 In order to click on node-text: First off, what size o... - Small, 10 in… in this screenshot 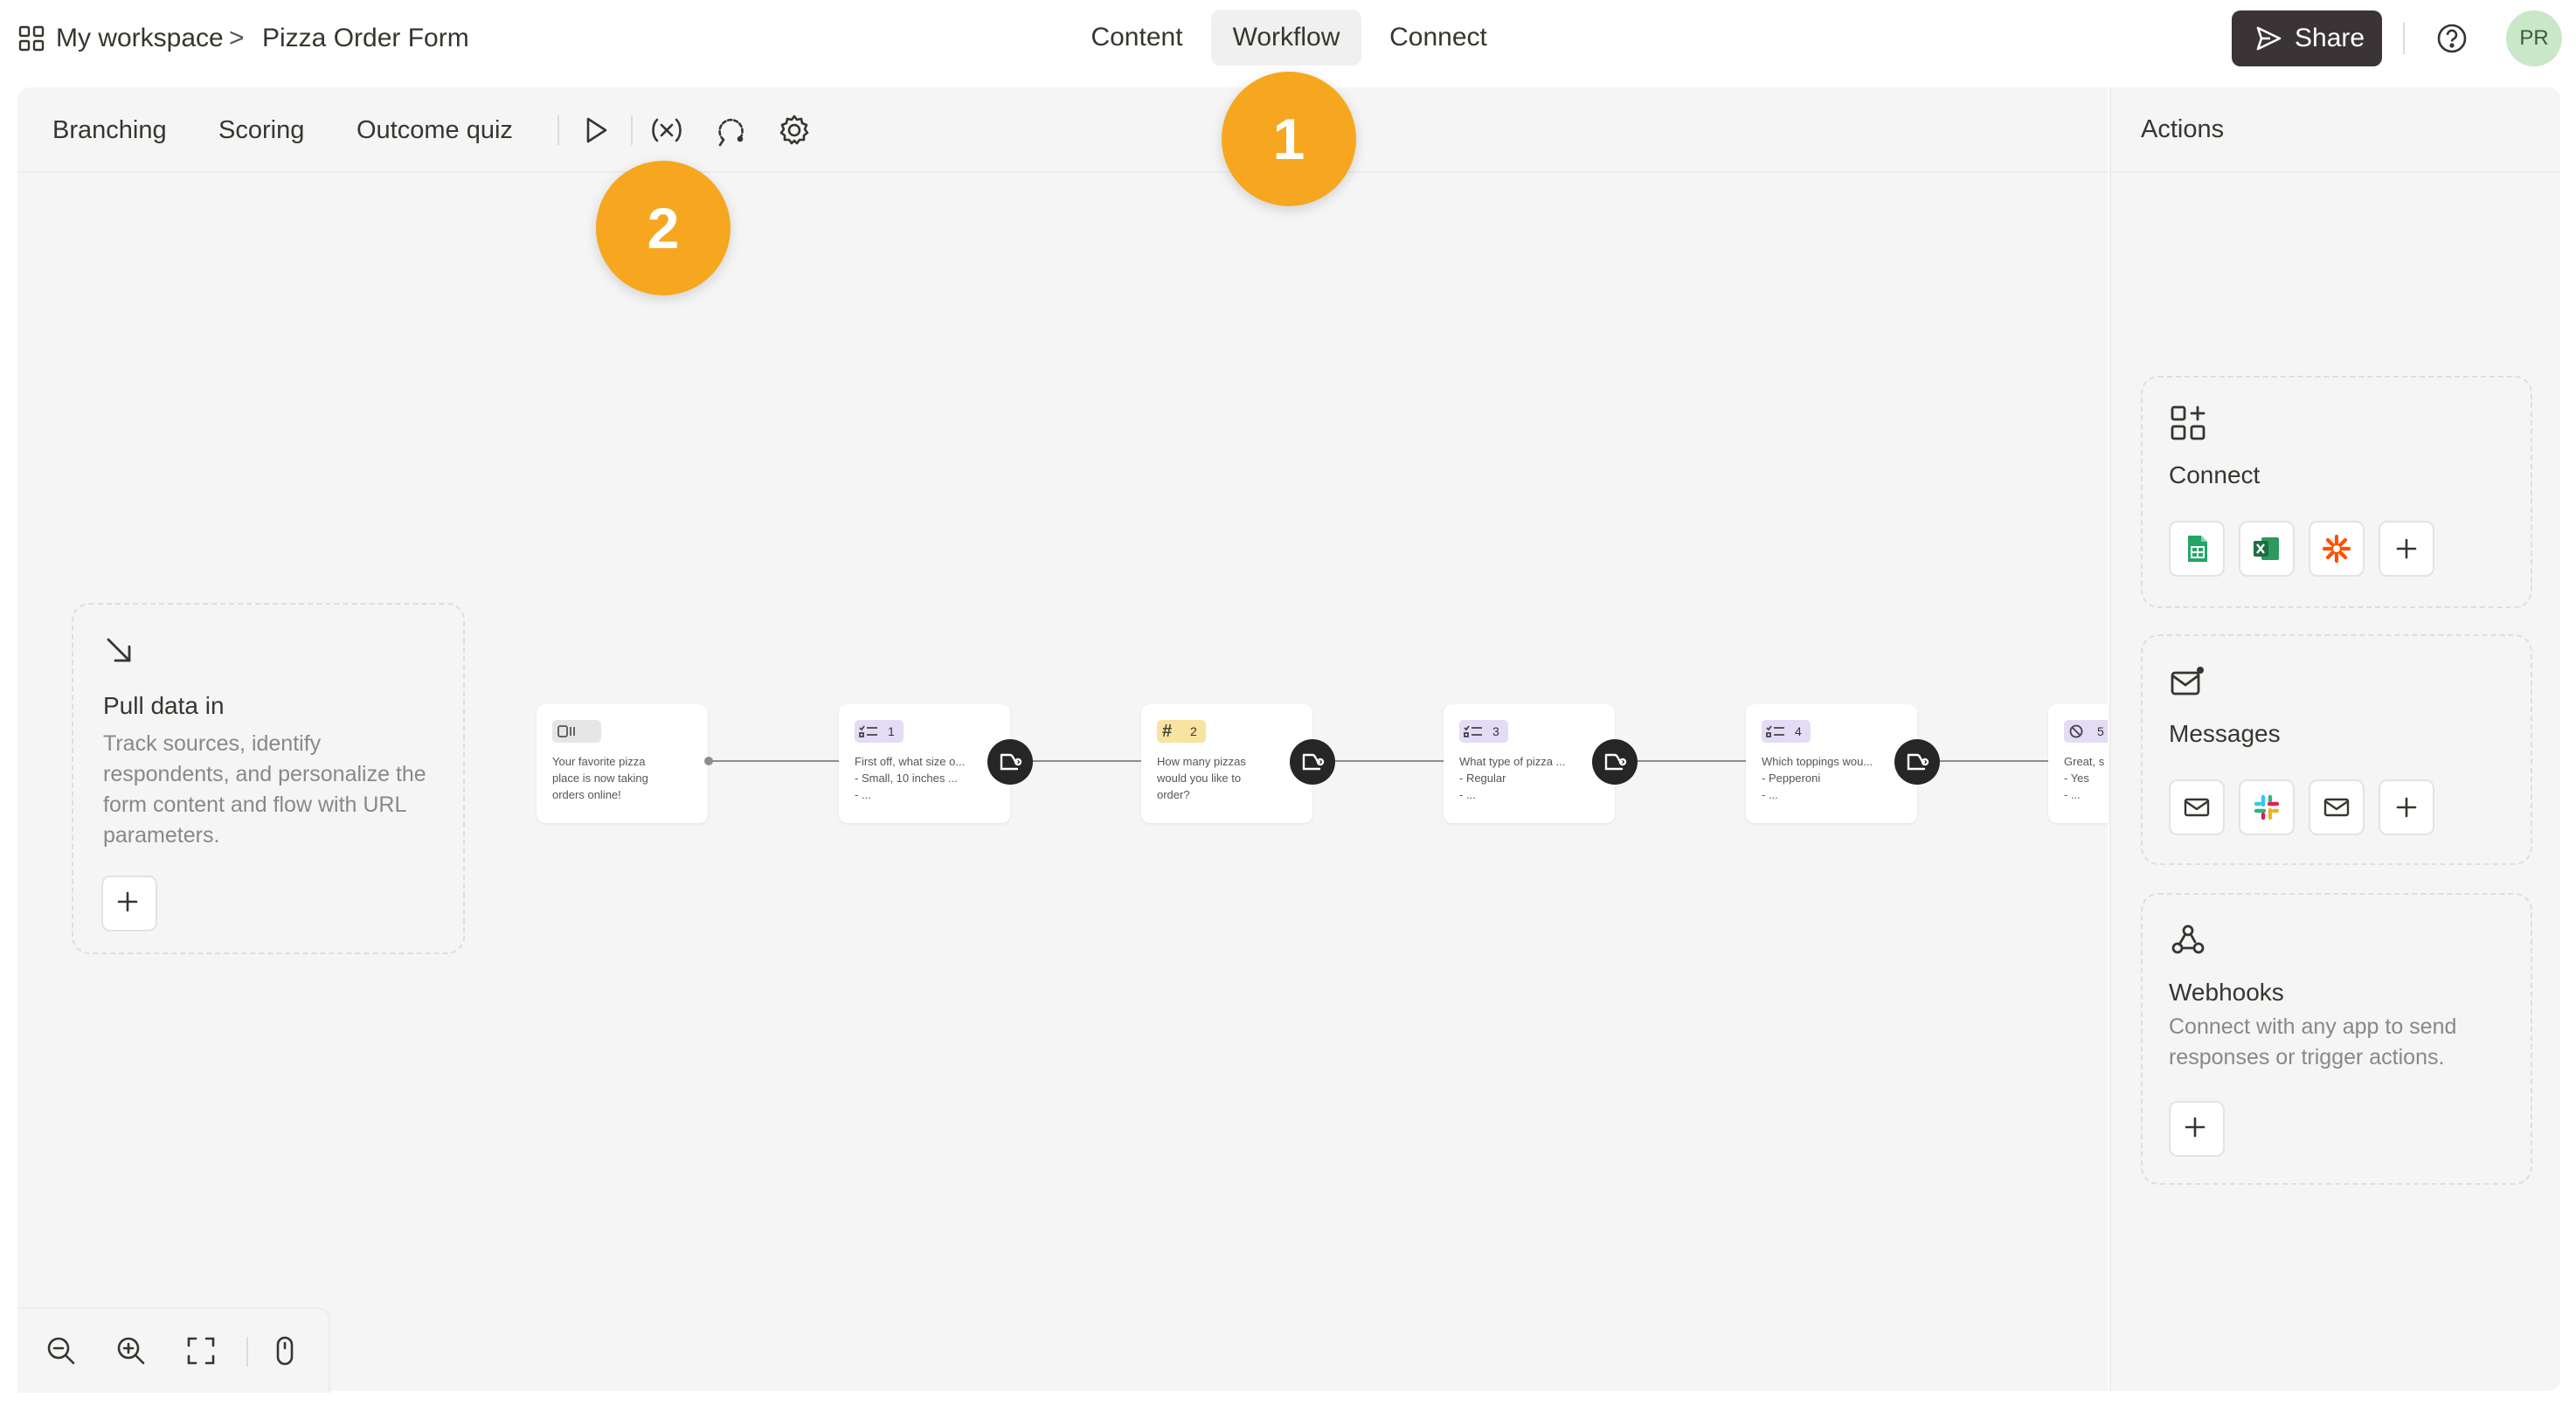, I will do `click(910, 778)`.